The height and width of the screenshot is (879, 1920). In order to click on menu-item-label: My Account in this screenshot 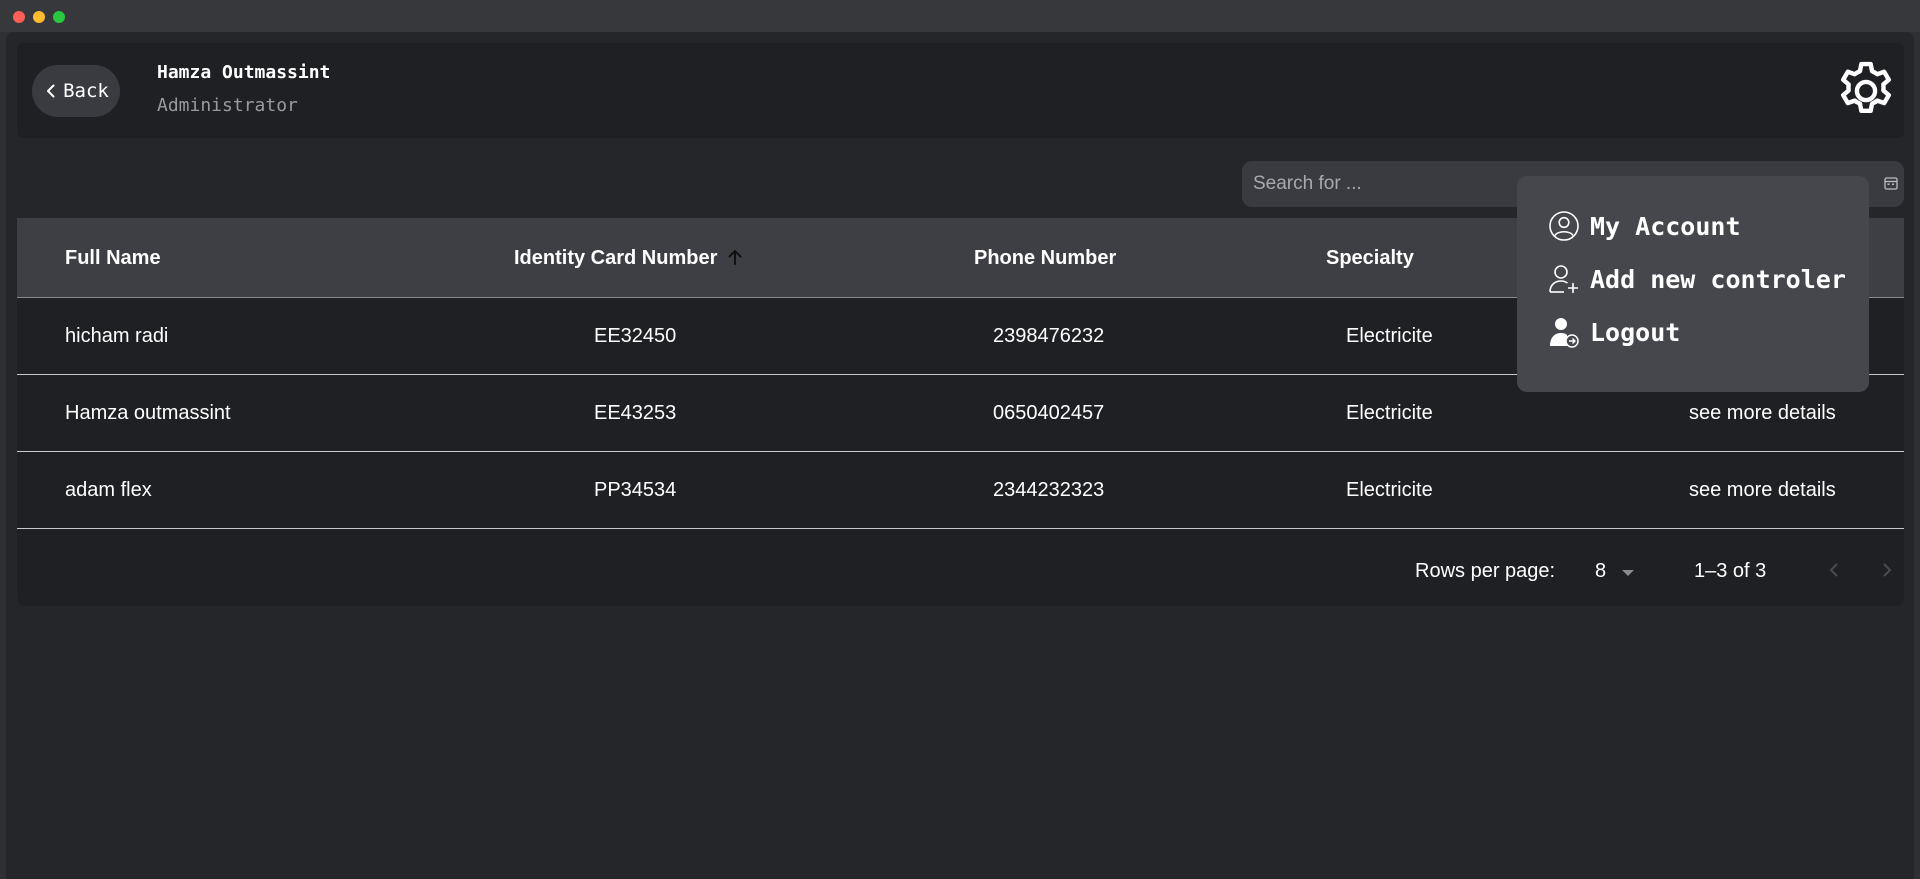, I will do `click(1665, 226)`.